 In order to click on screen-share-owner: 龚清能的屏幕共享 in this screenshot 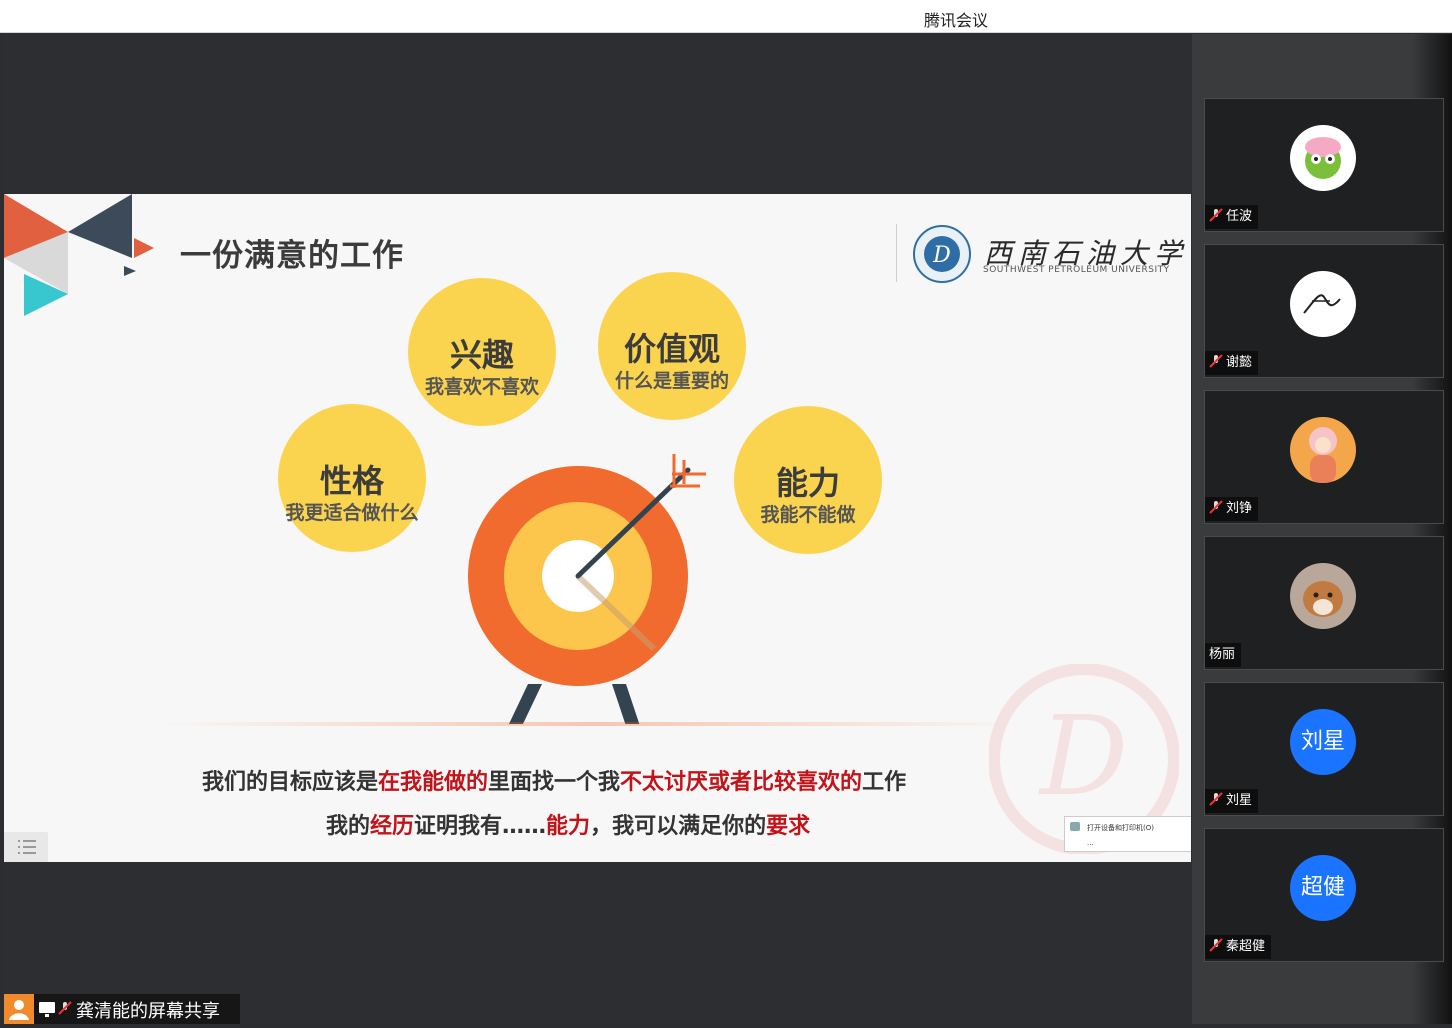, I will do `click(148, 1011)`.